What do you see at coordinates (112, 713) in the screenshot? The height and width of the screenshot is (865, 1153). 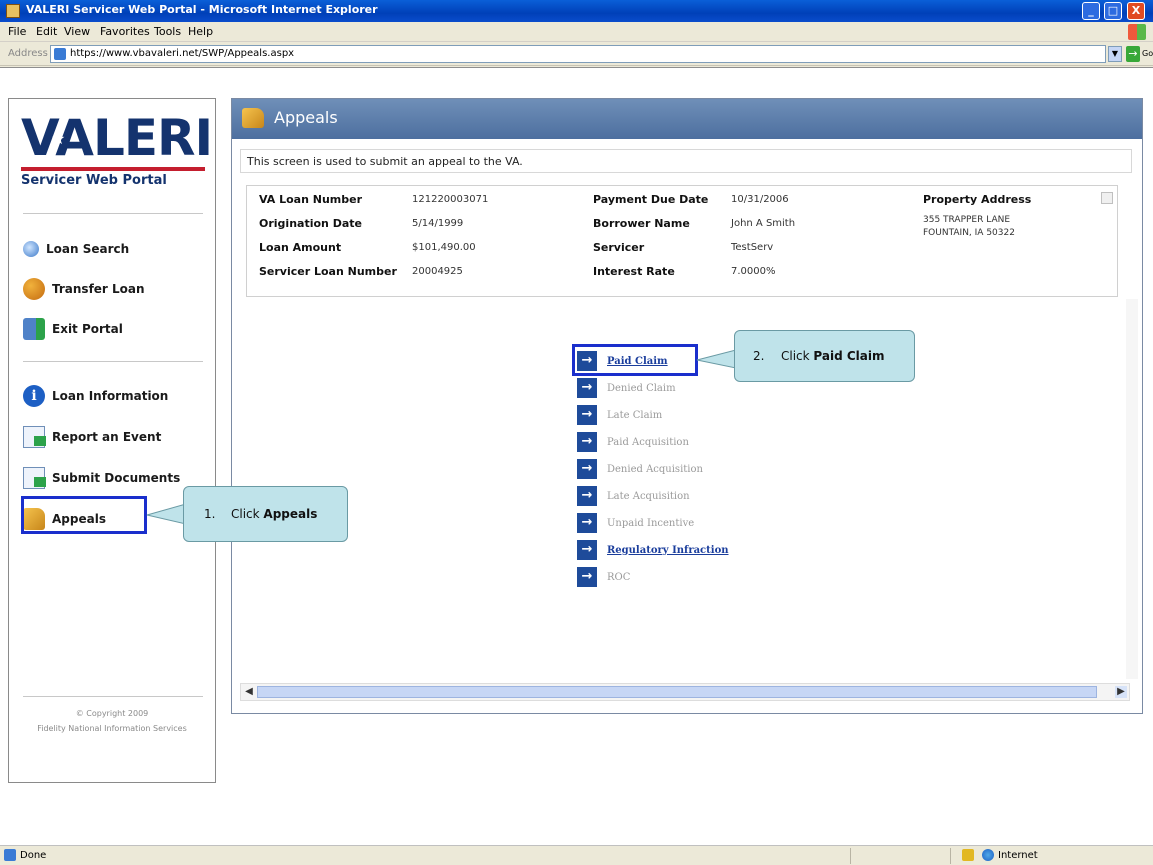 I see `copyright-line: © Copyright 2009` at bounding box center [112, 713].